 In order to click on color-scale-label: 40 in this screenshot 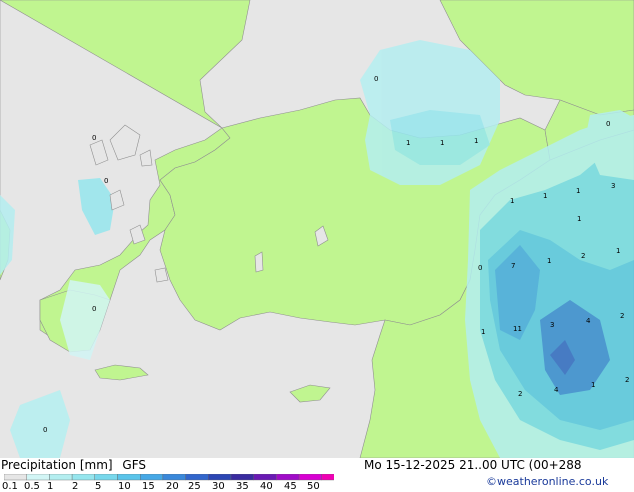, I will do `click(266, 486)`.